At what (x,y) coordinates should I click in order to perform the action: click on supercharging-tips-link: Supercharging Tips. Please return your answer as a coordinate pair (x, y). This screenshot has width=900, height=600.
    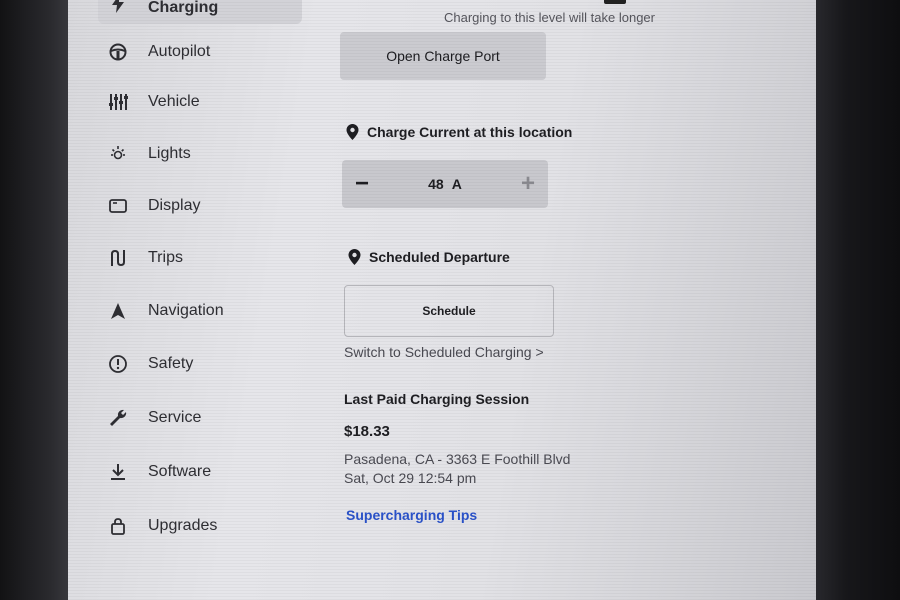
    Looking at the image, I should click on (411, 515).